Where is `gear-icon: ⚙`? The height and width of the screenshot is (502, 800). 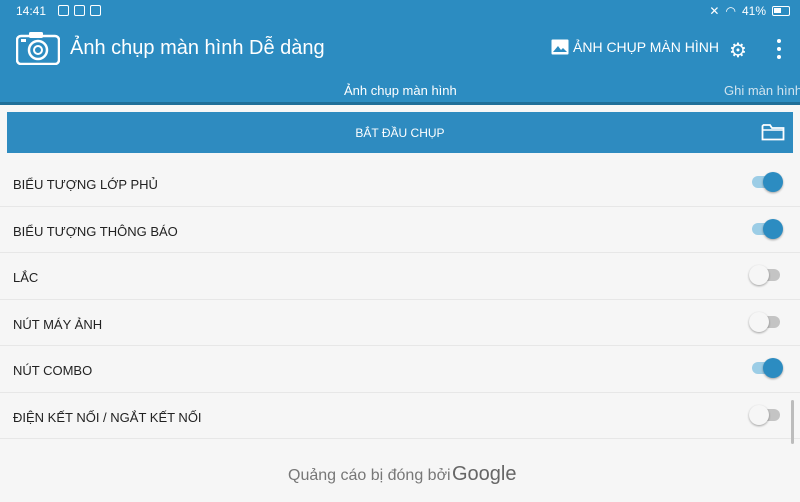
gear-icon: ⚙ is located at coordinates (738, 50).